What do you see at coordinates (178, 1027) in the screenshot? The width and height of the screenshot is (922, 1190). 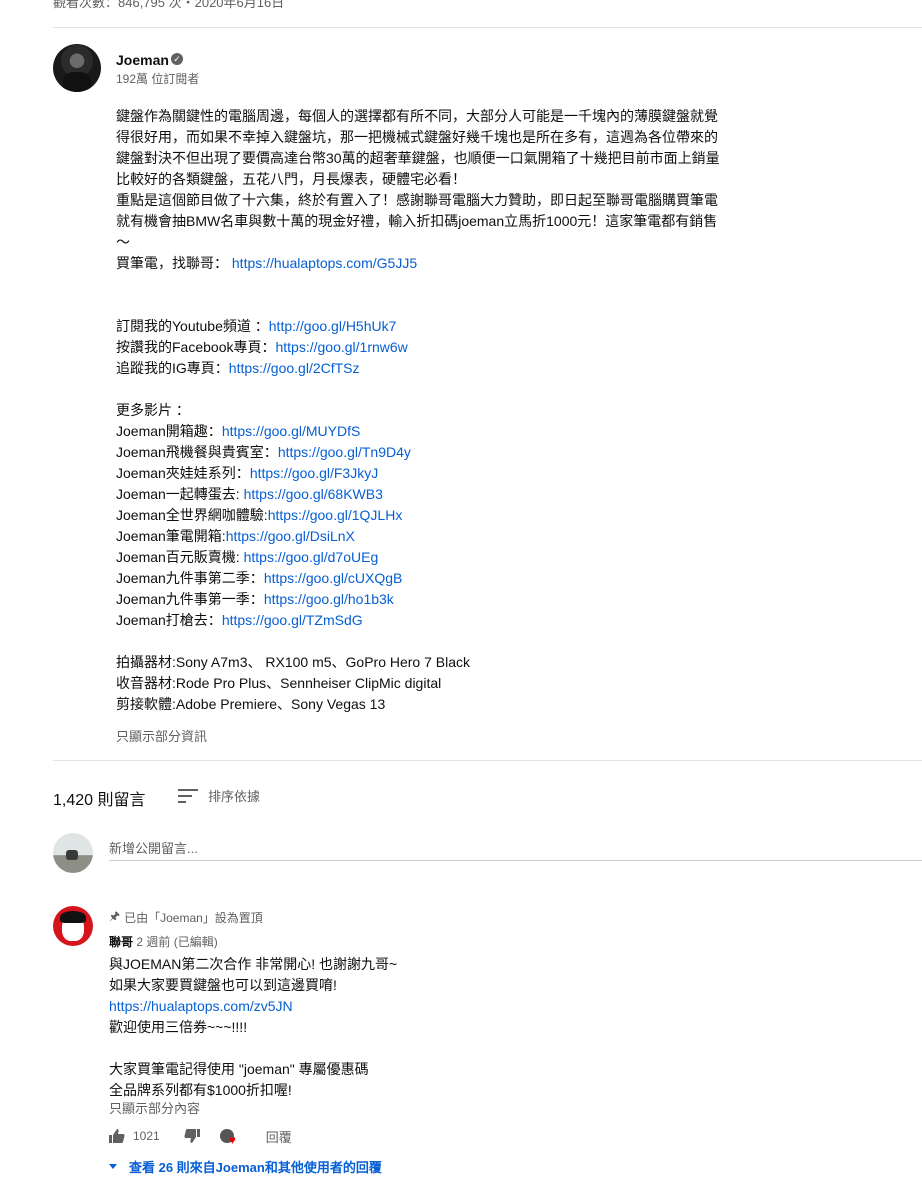 I see `comment-line: 歡迎使用三倍券~~~!!!!` at bounding box center [178, 1027].